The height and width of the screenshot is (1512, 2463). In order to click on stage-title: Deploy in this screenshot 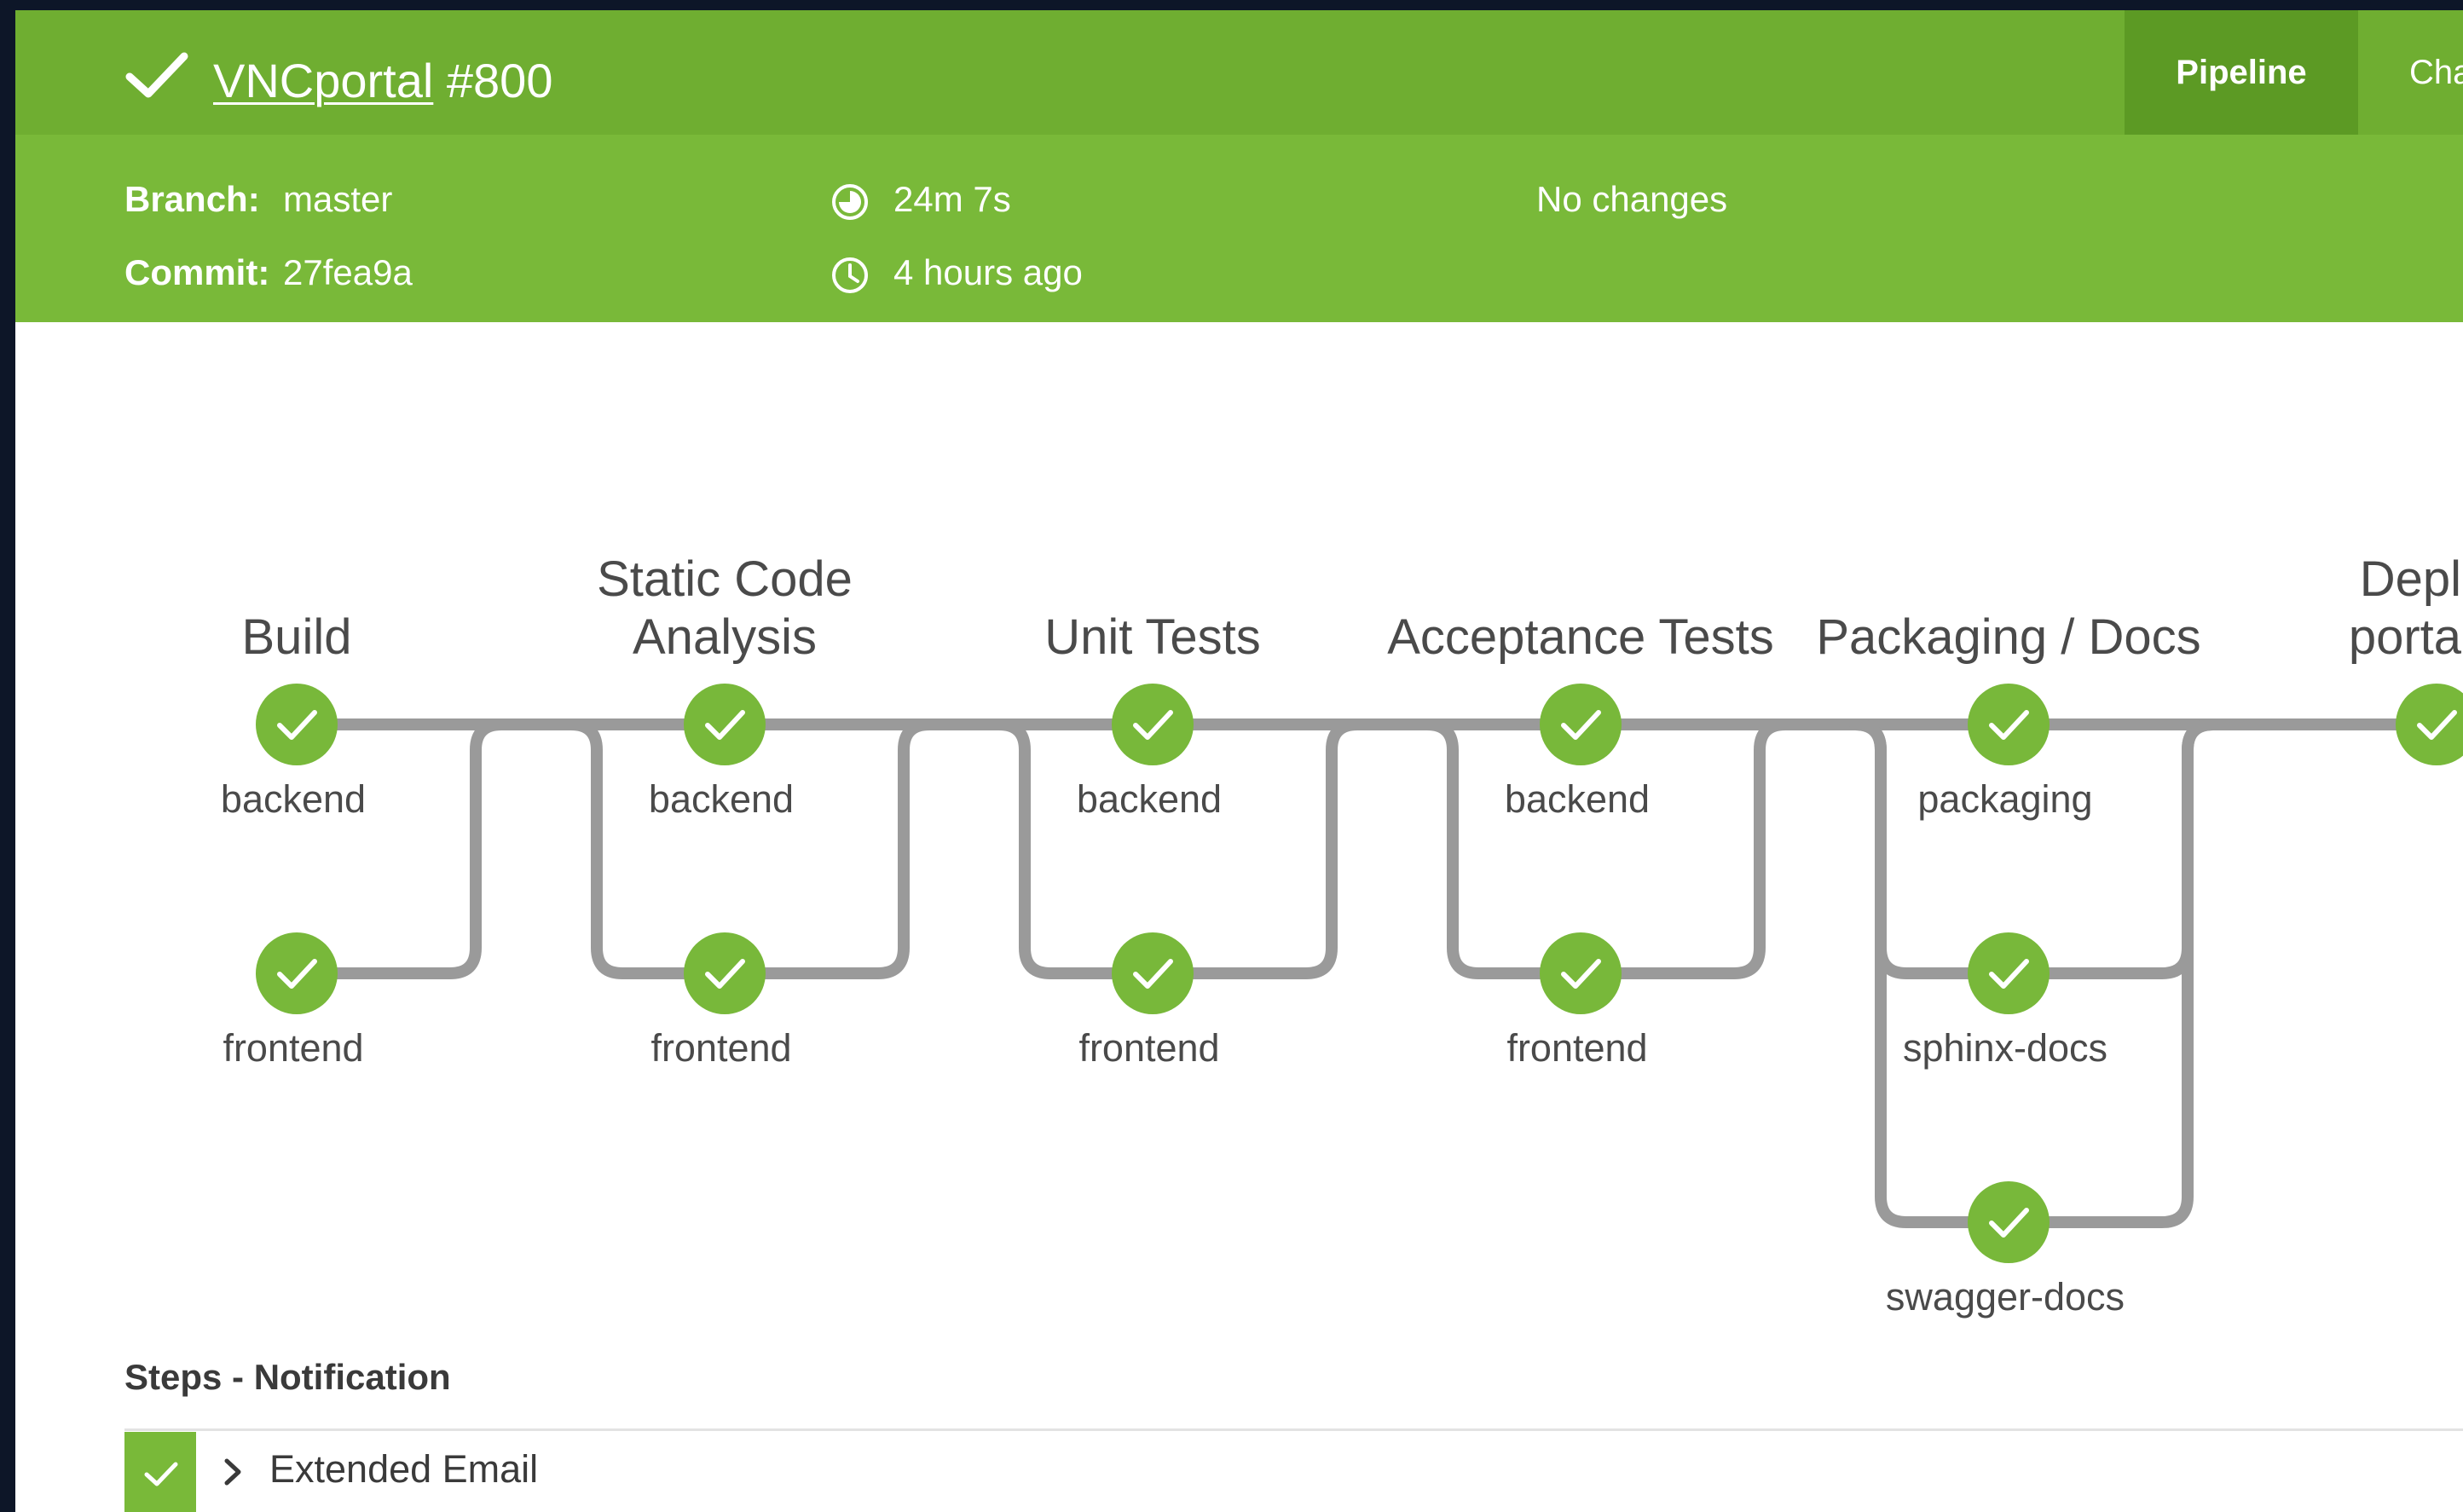, I will do `click(2411, 579)`.